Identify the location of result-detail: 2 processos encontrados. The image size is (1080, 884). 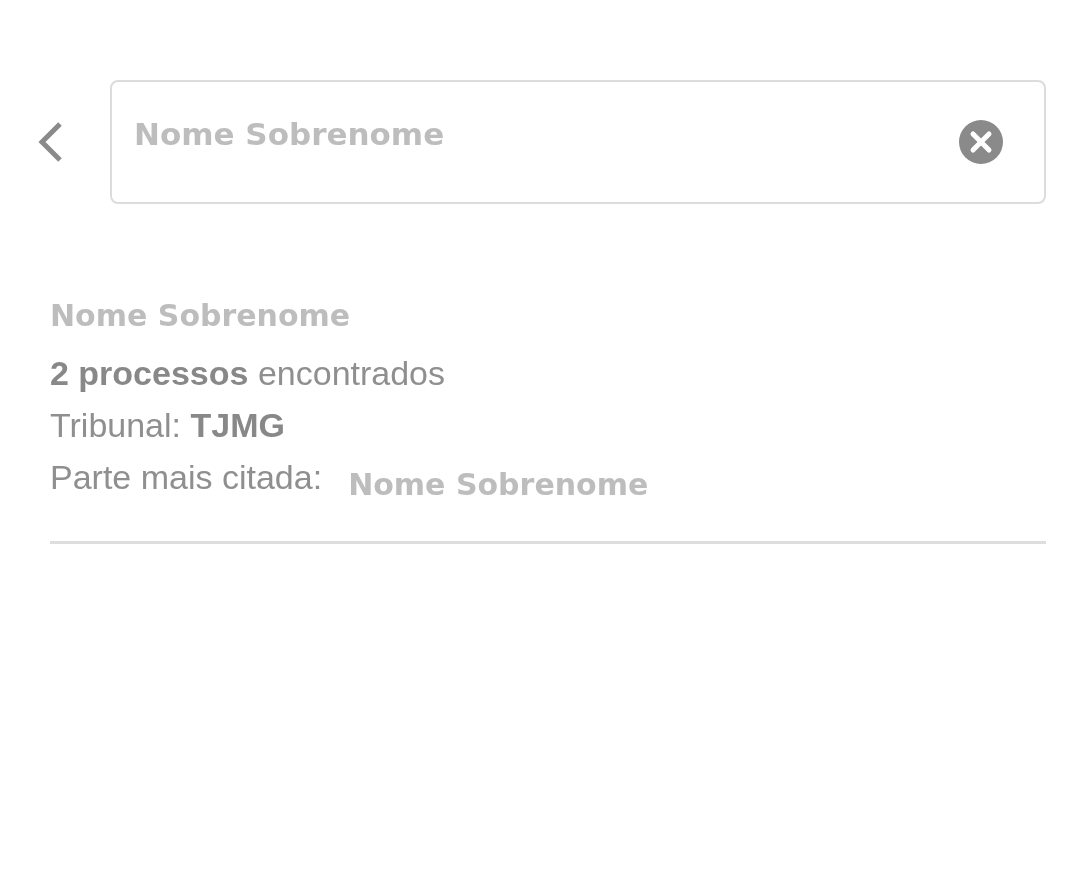
(248, 373).